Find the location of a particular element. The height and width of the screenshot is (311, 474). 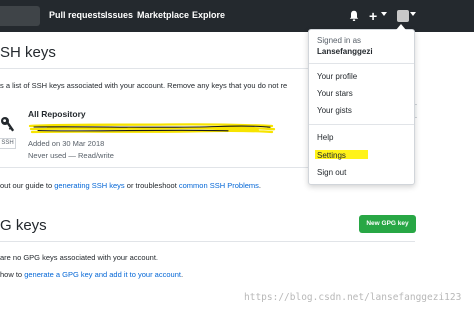

common-ssh-problems-link: common SSH Problems is located at coordinates (219, 185).